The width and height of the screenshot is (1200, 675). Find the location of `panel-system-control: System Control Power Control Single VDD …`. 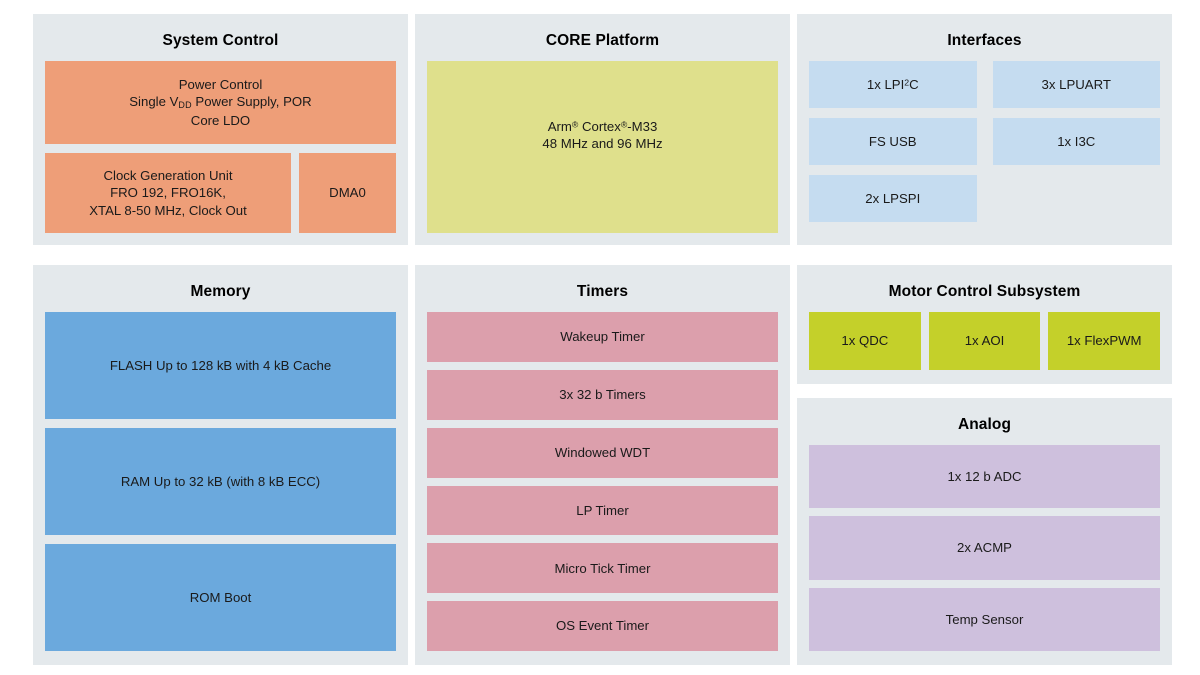

panel-system-control: System Control Power Control Single VDD … is located at coordinates (220, 129).